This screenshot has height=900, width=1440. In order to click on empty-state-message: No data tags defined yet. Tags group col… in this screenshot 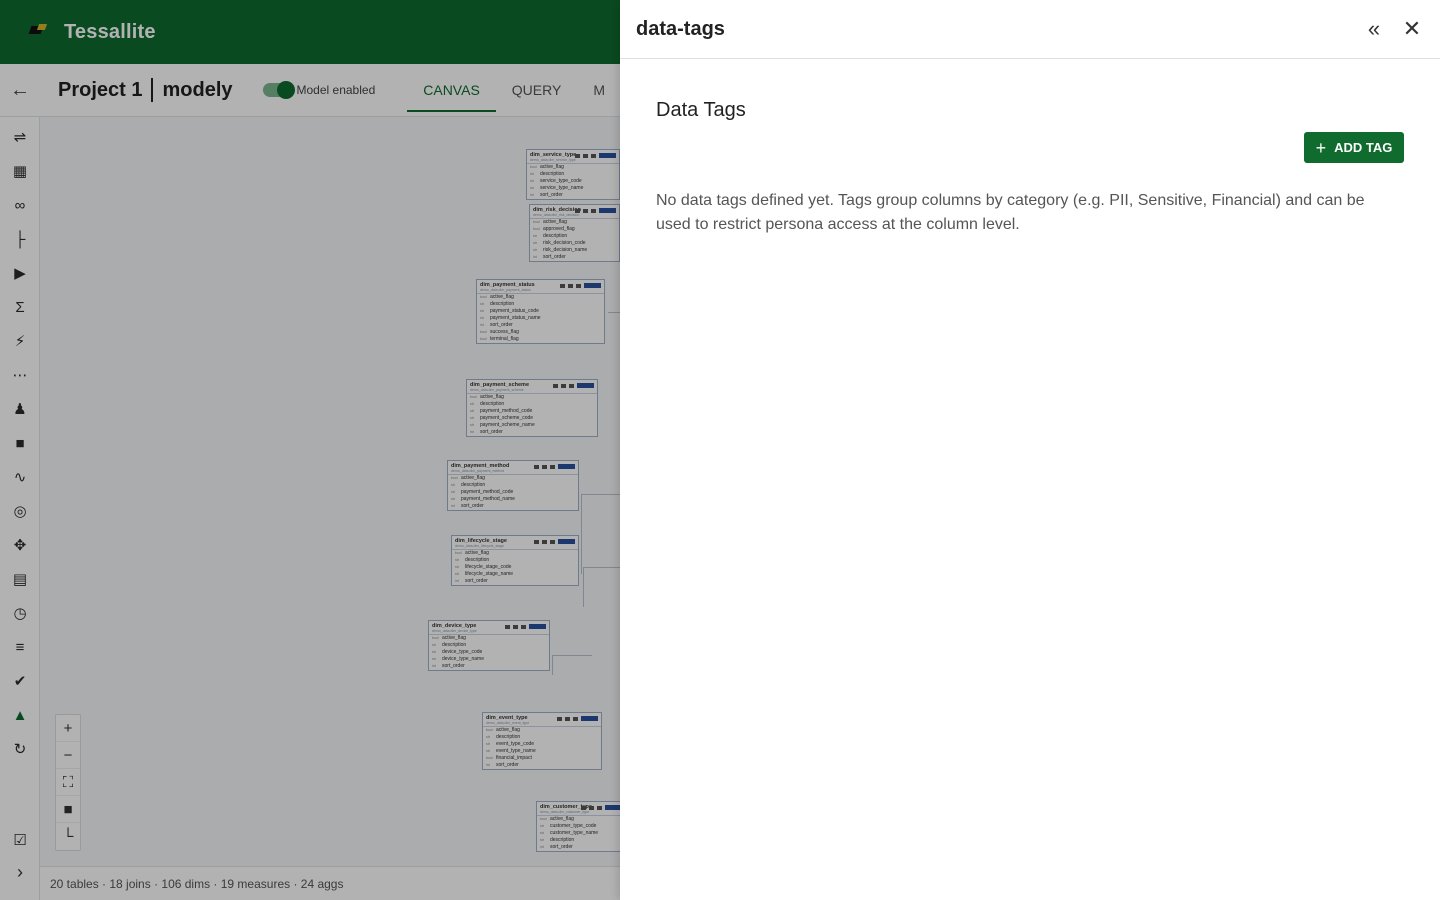, I will do `click(1010, 212)`.